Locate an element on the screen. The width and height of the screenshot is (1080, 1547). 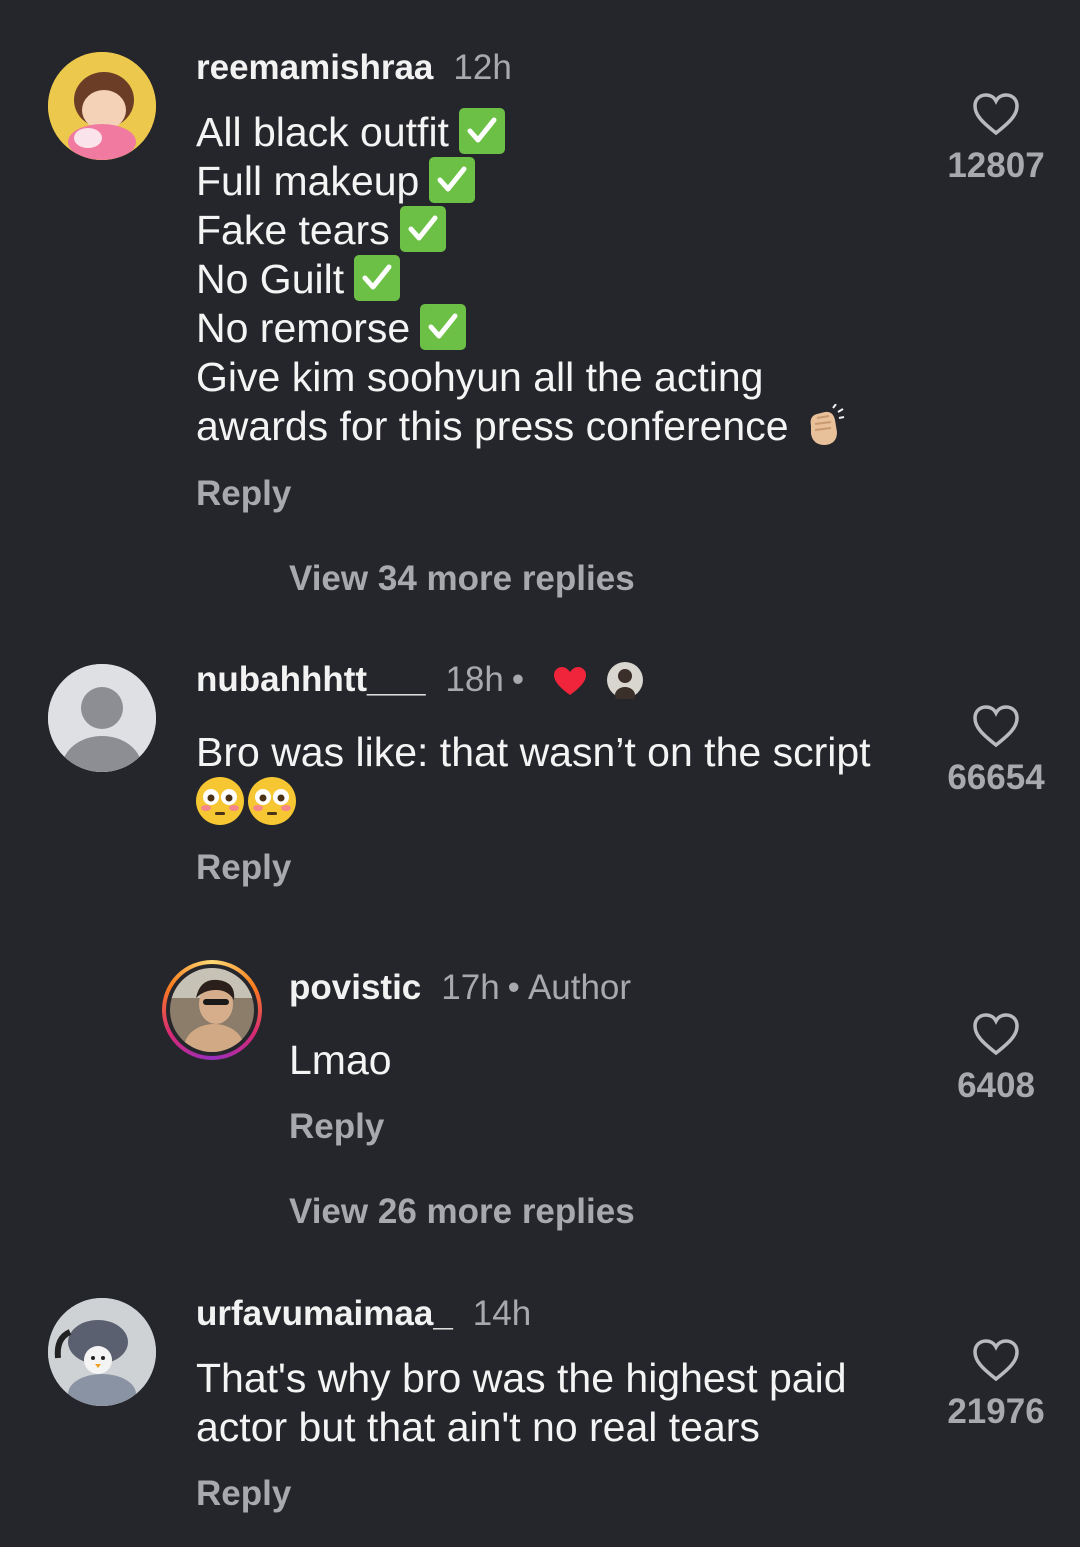
comment-meta: nubahhhtt___ 18h • is located at coordinates (420, 681).